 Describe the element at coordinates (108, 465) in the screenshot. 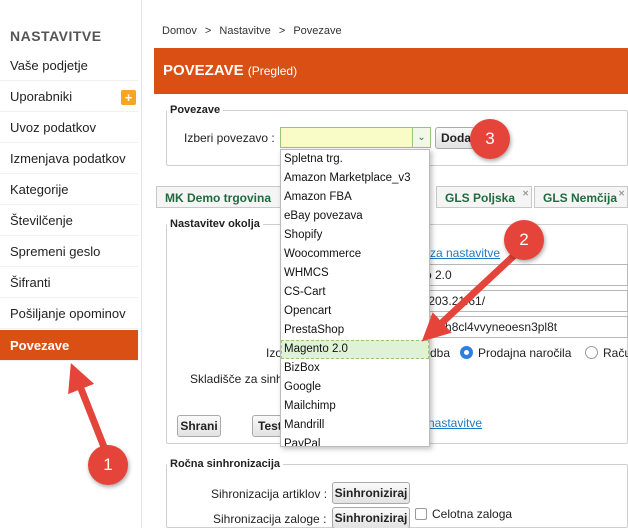

I see `annotation-badge-1: 1` at that location.